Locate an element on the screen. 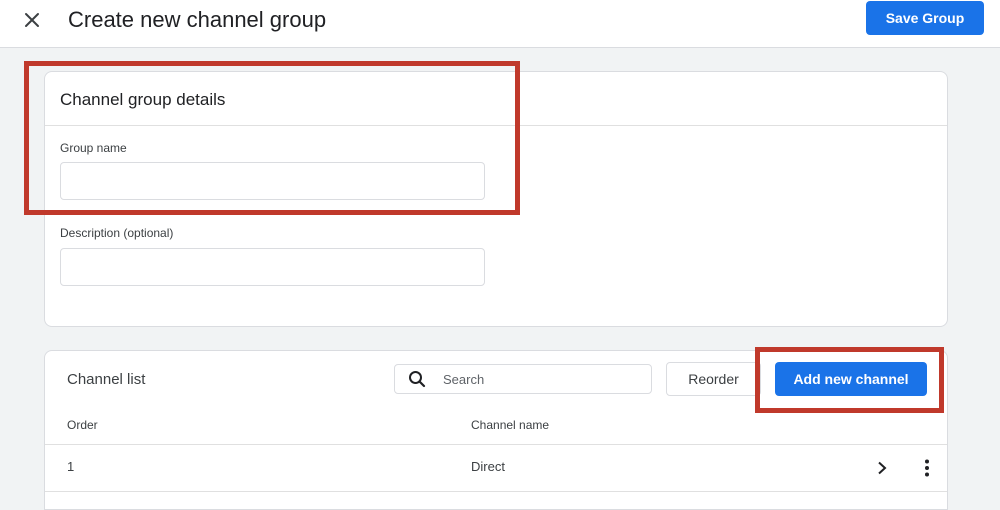 The height and width of the screenshot is (510, 1000). close-button is located at coordinates (32, 20).